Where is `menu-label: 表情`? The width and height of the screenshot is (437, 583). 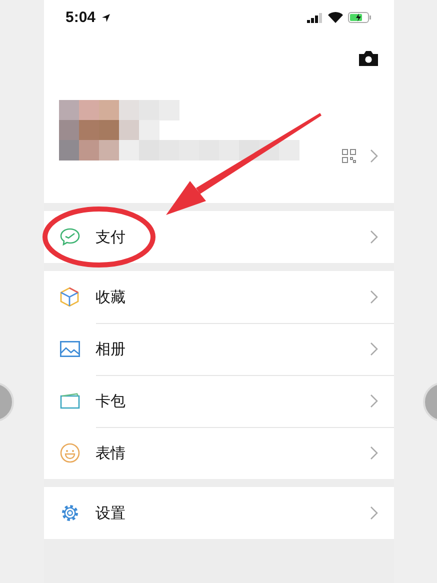 menu-label: 表情 is located at coordinates (111, 453).